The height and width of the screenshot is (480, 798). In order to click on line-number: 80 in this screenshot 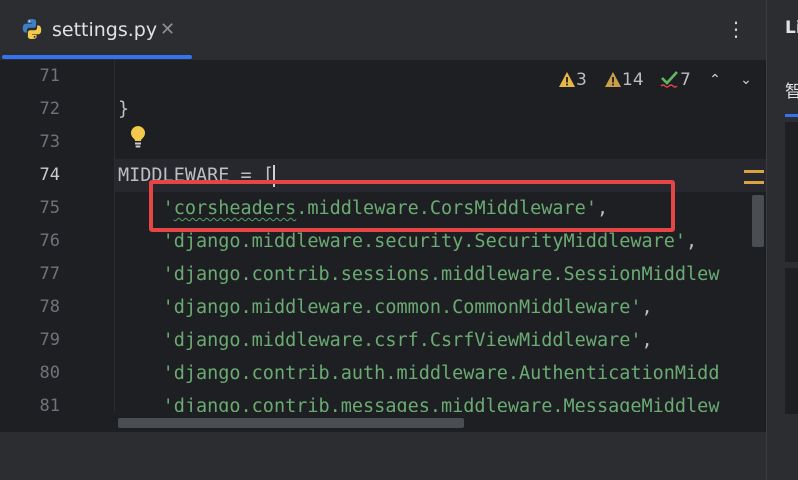, I will do `click(49, 373)`.